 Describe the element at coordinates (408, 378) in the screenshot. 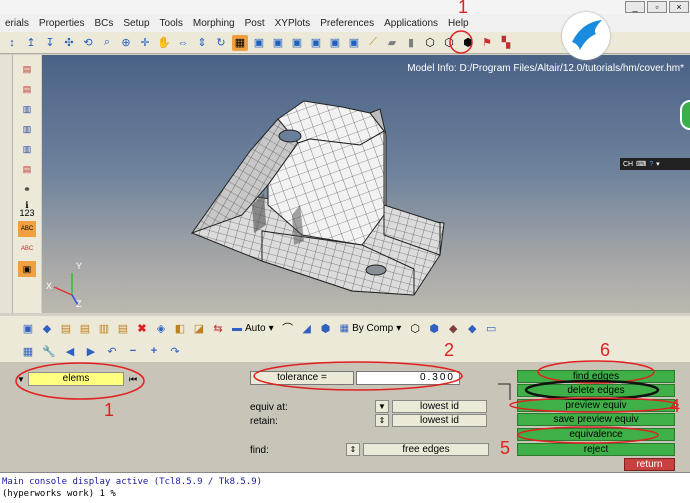

I see `tolerance-field: 0.300` at that location.